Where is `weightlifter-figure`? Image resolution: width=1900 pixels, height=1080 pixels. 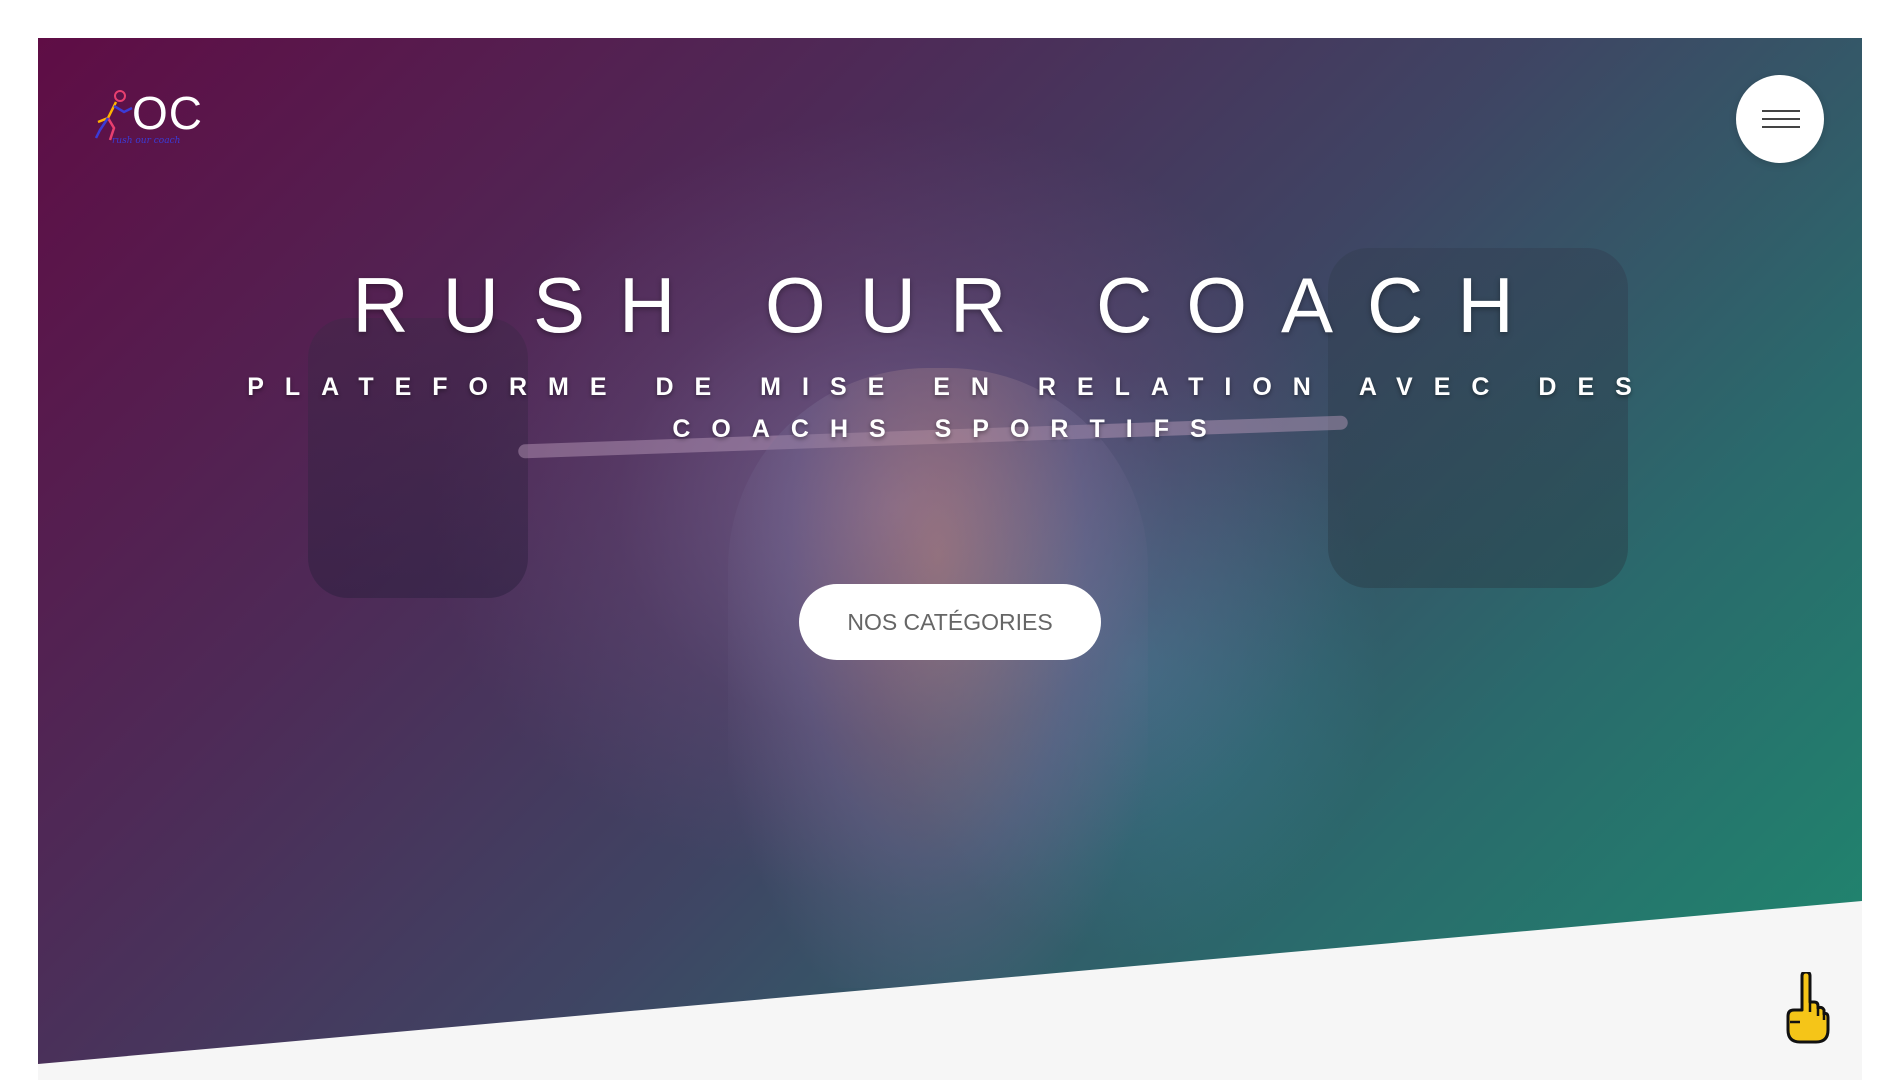
weightlifter-figure is located at coordinates (938, 678).